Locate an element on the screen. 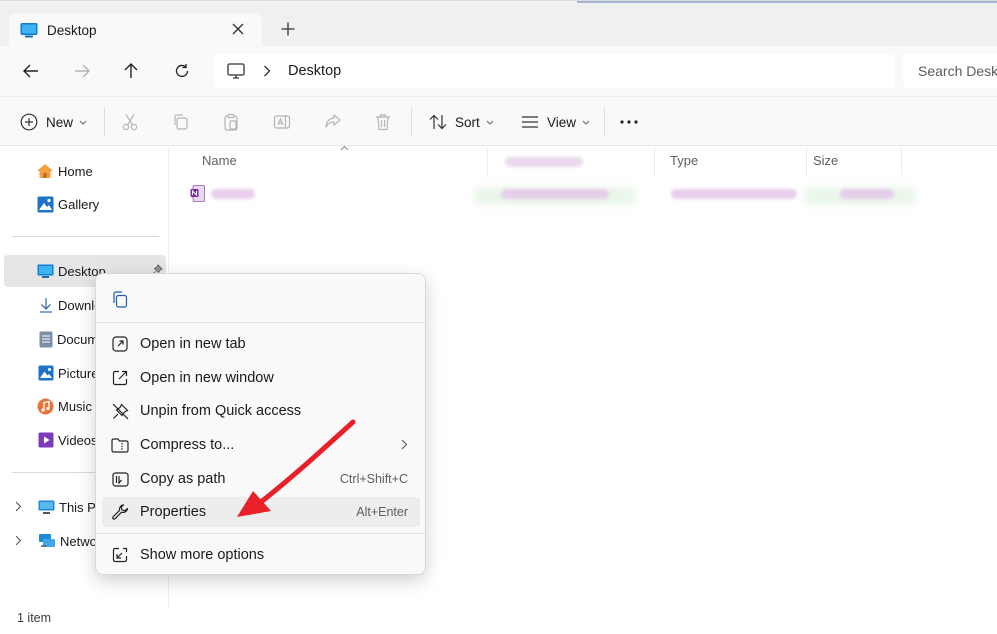 This screenshot has height=634, width=997. view-button: View is located at coordinates (555, 122).